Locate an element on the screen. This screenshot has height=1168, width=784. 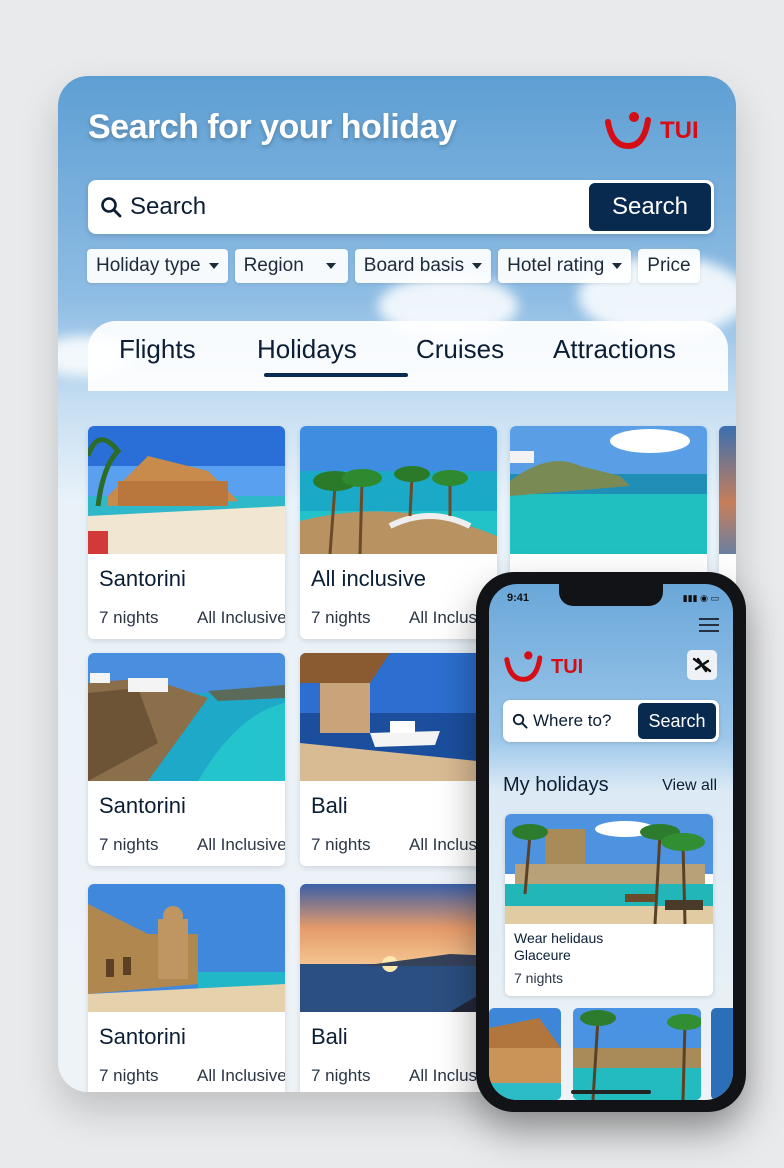
tab-holidays: Holidays is located at coordinates (307, 349).